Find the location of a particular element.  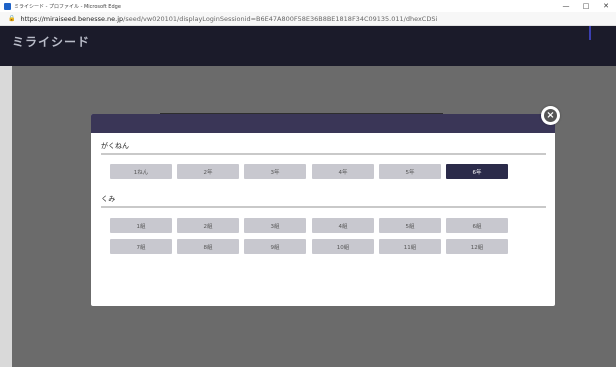

class-button: 4組 is located at coordinates (343, 225).